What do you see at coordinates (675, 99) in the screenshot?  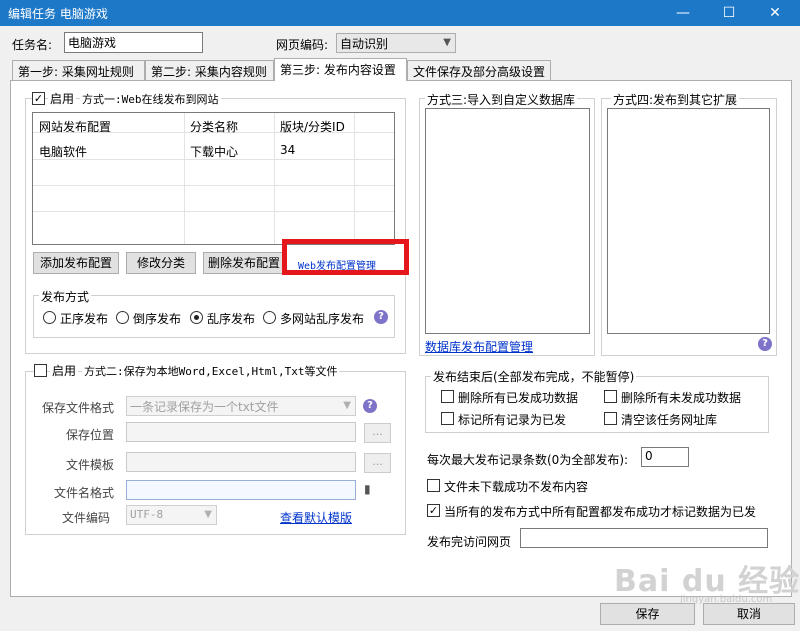 I see `method4-title: 方式四:发布到其它扩展` at bounding box center [675, 99].